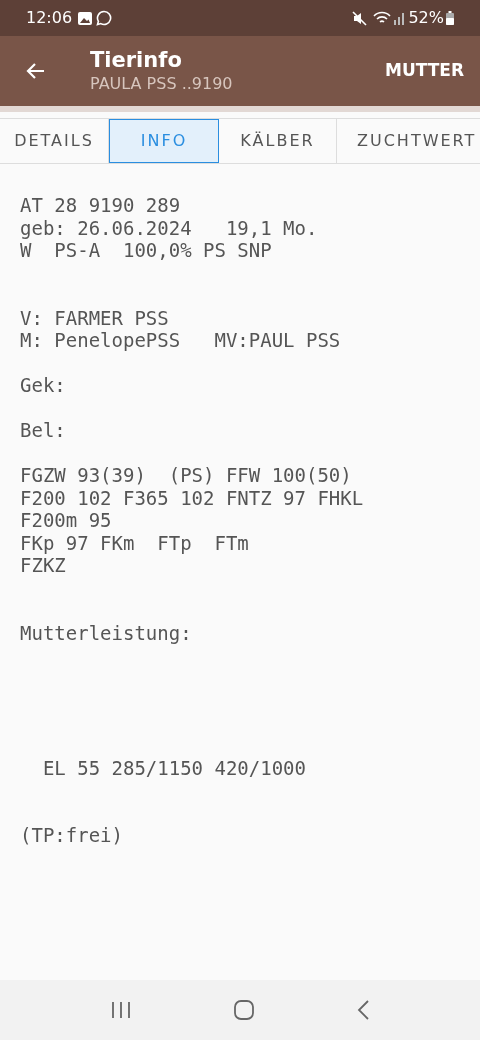  I want to click on chat-bubble-icon, so click(104, 18).